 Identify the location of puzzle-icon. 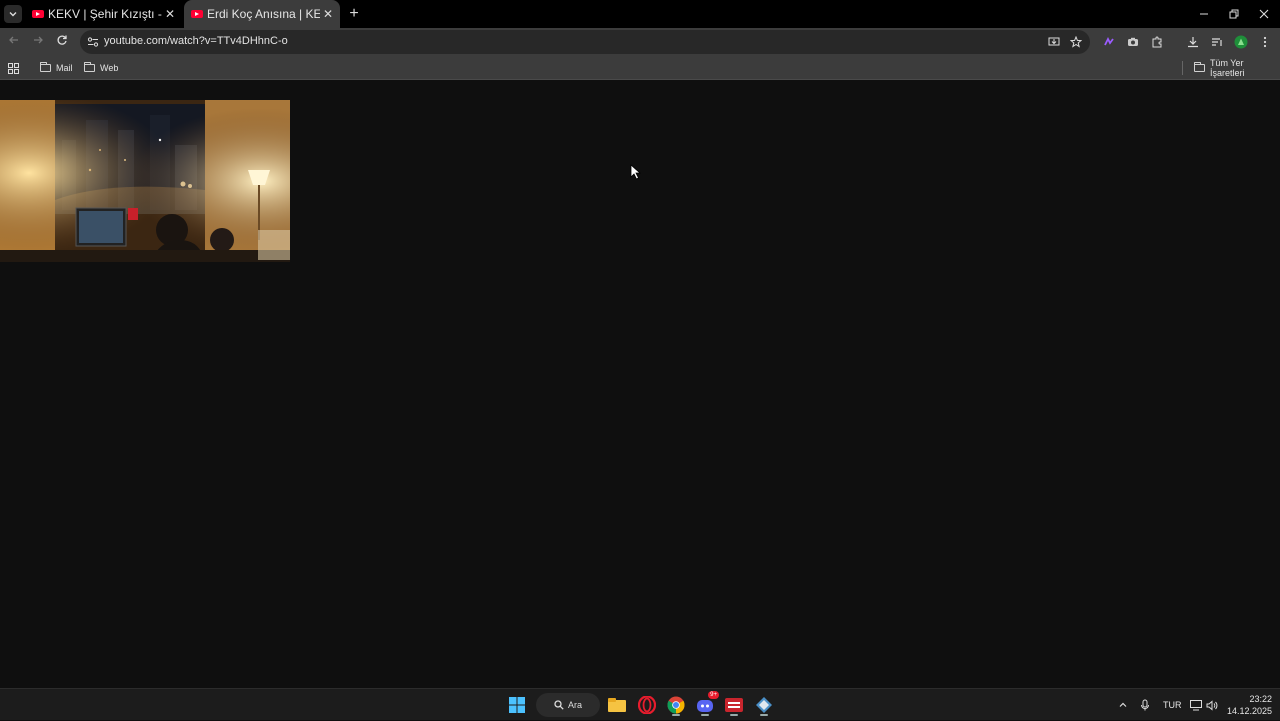
(1157, 42).